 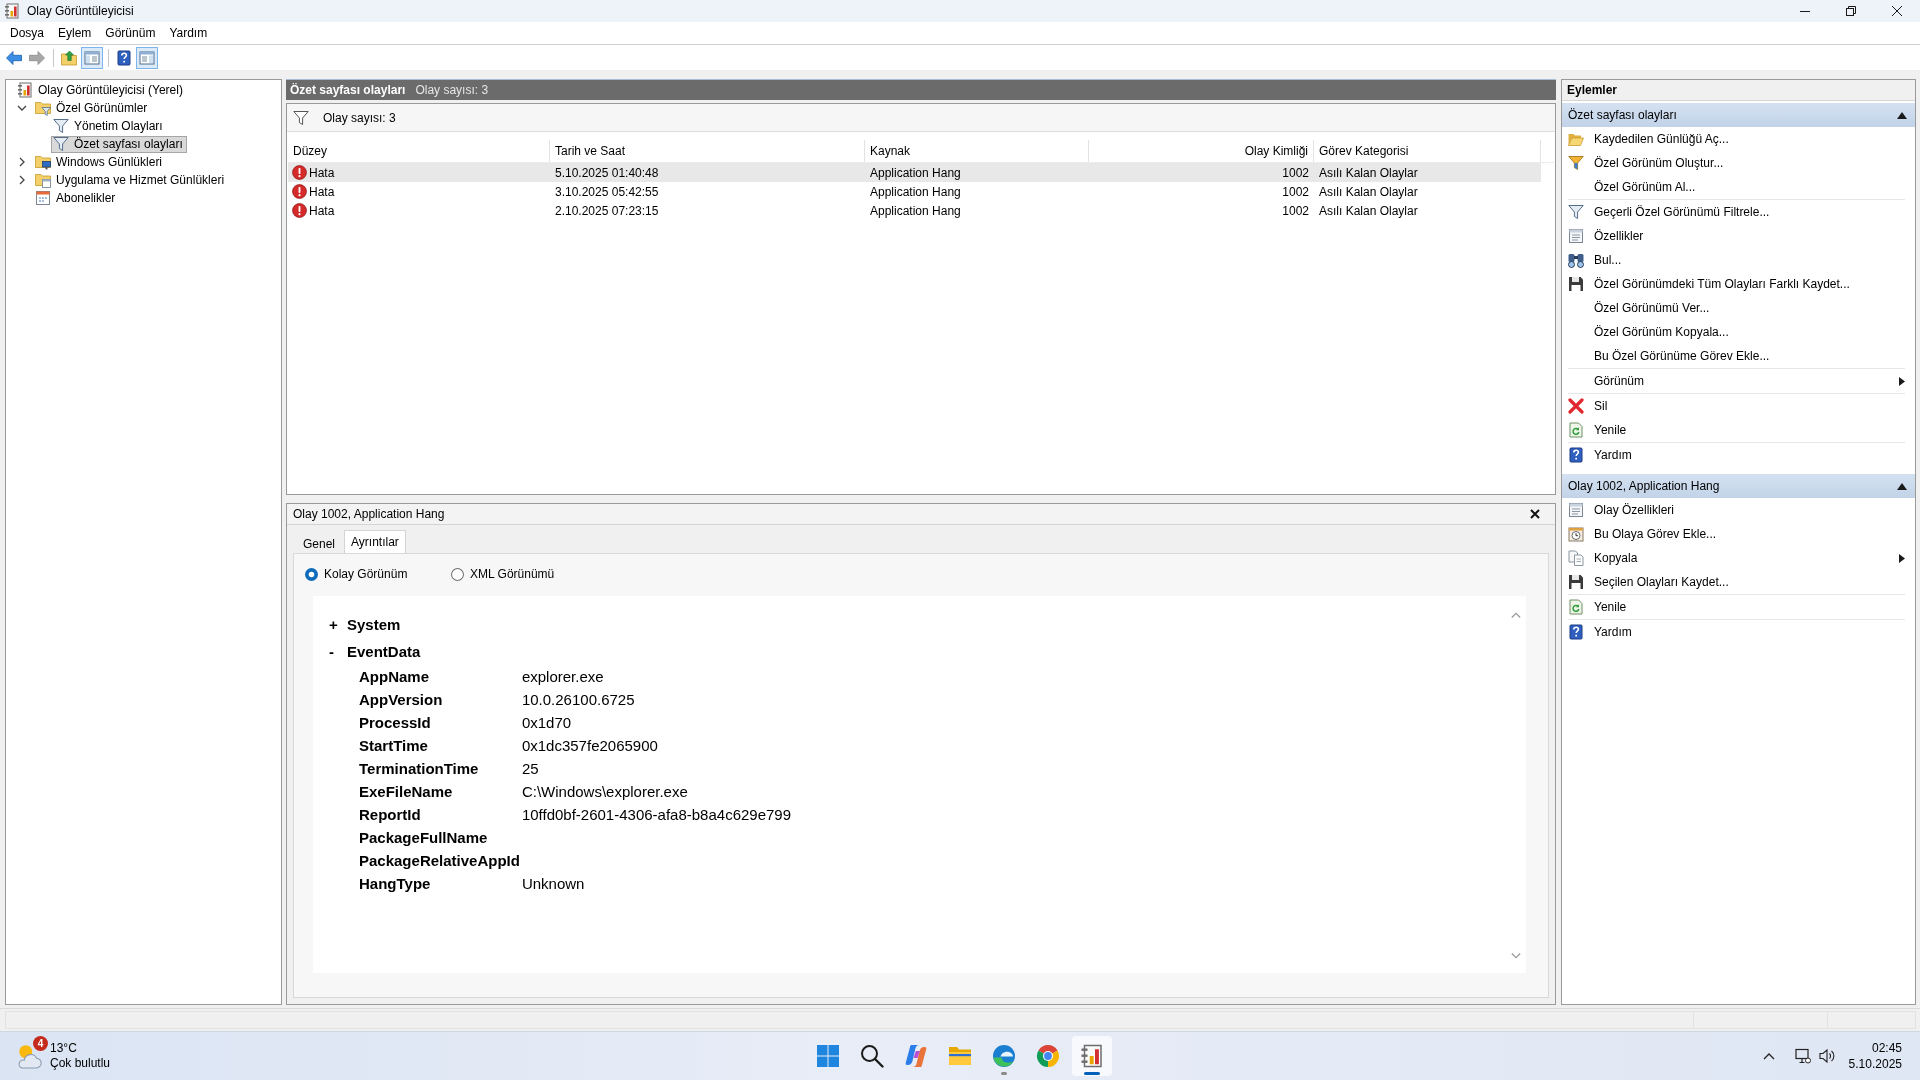 I want to click on error-icon, so click(x=299, y=191).